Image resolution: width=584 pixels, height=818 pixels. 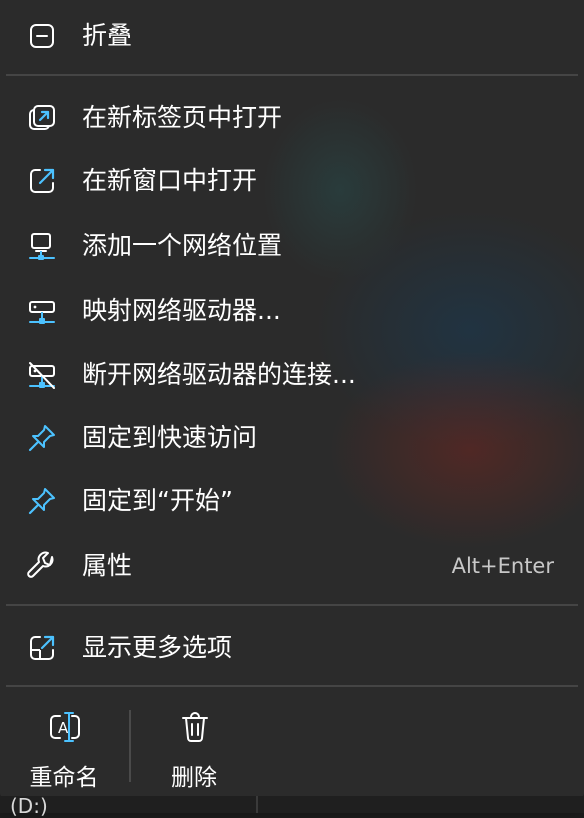 What do you see at coordinates (42, 375) in the screenshot?
I see `network-drive-disconnect-icon` at bounding box center [42, 375].